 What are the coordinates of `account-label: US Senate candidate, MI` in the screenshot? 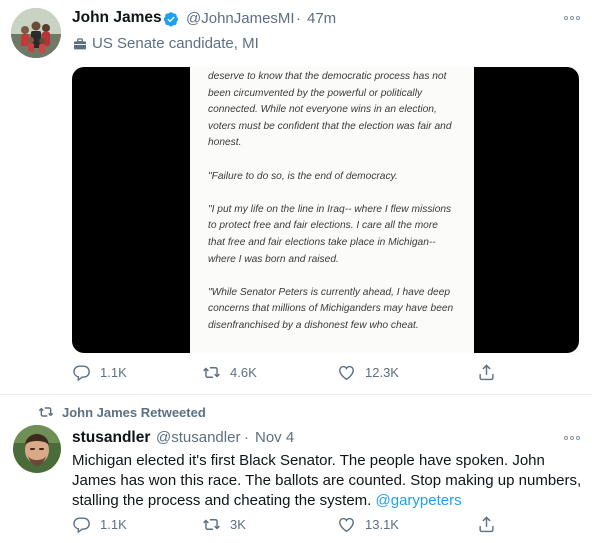 It's located at (165, 43).